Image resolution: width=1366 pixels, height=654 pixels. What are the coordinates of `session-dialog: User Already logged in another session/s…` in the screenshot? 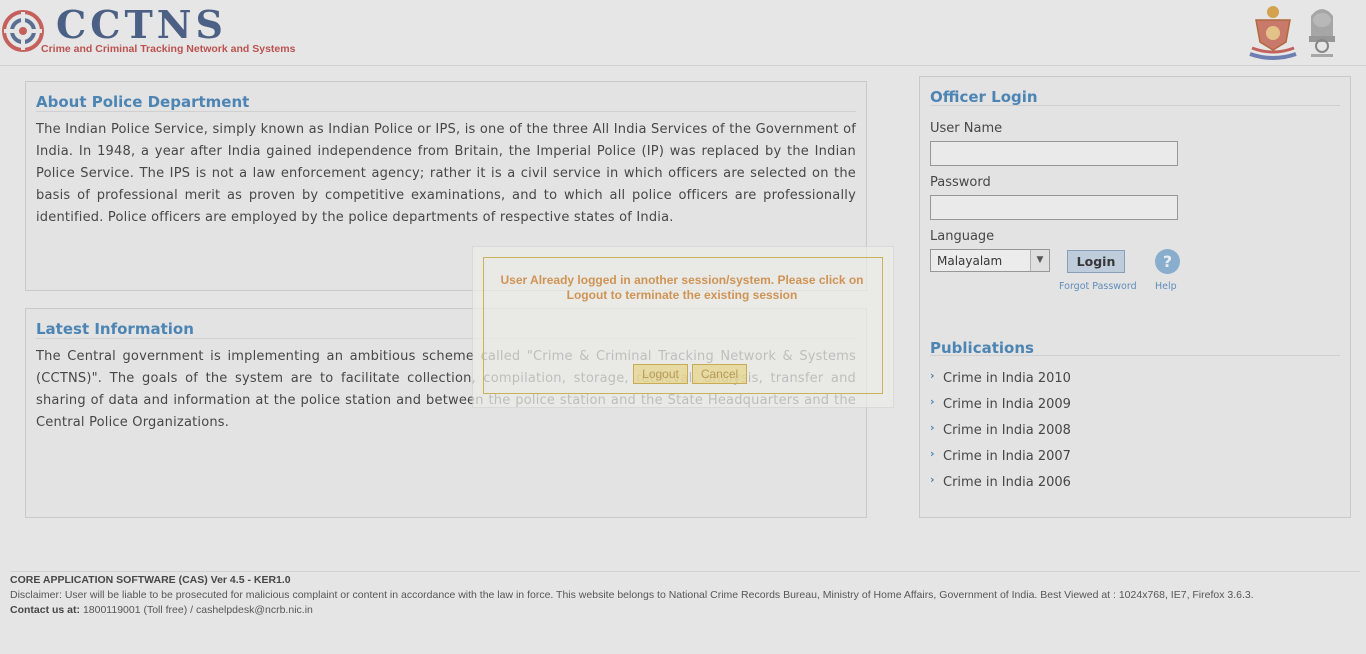 It's located at (683, 327).